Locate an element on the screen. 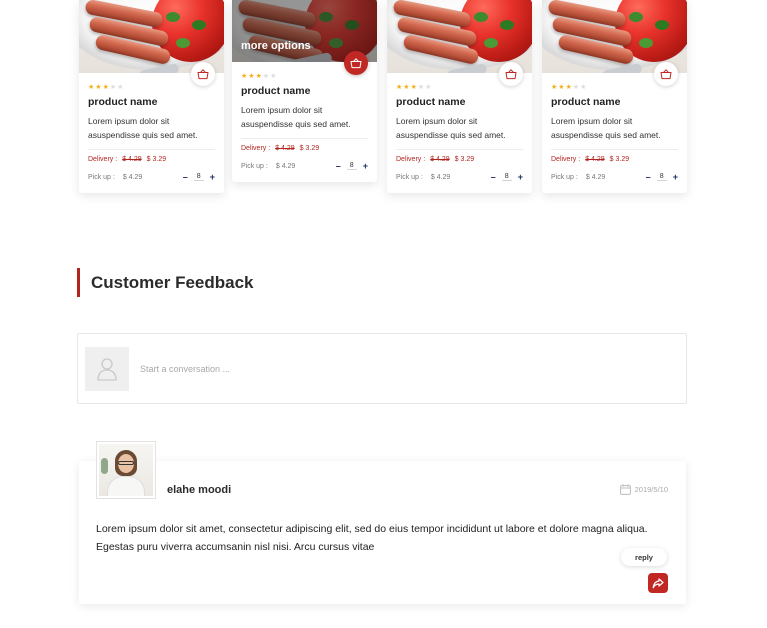 The image size is (767, 628). share-button is located at coordinates (658, 583).